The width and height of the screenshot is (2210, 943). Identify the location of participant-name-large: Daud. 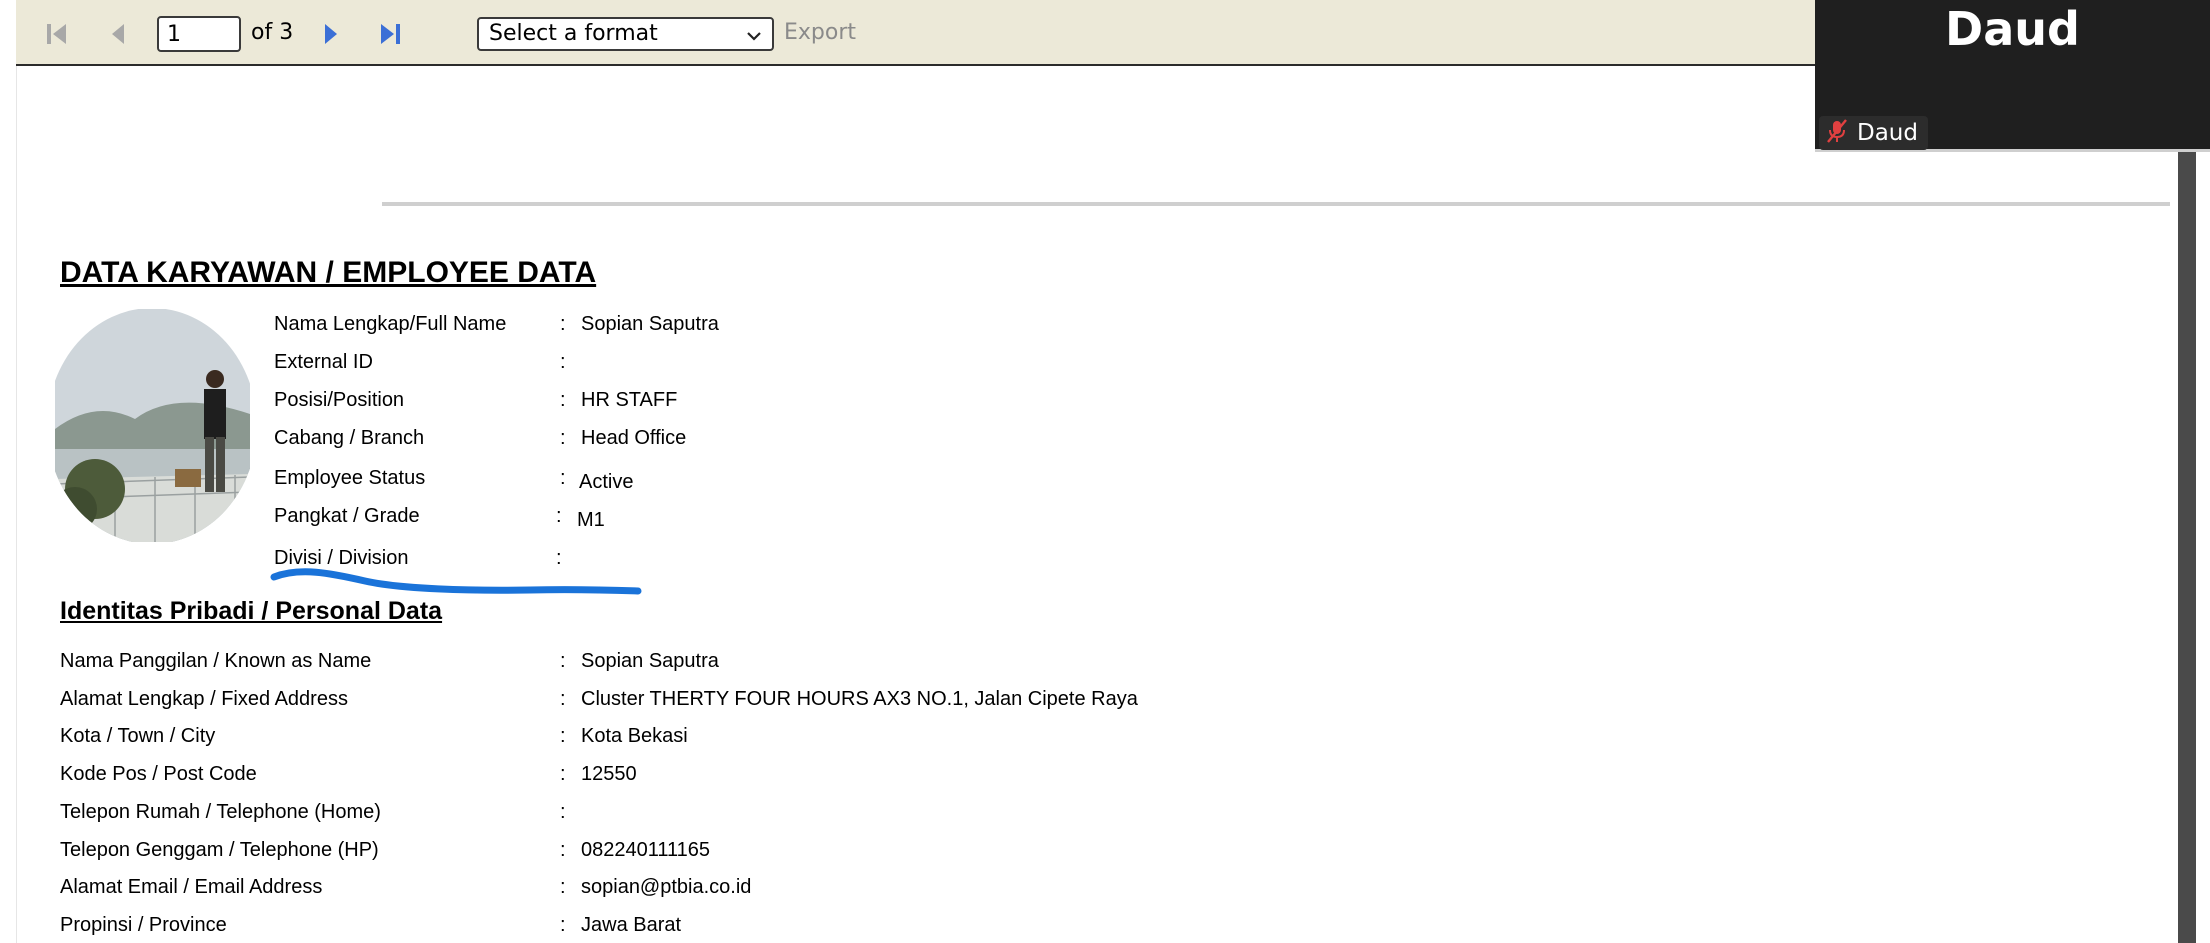
(2012, 29).